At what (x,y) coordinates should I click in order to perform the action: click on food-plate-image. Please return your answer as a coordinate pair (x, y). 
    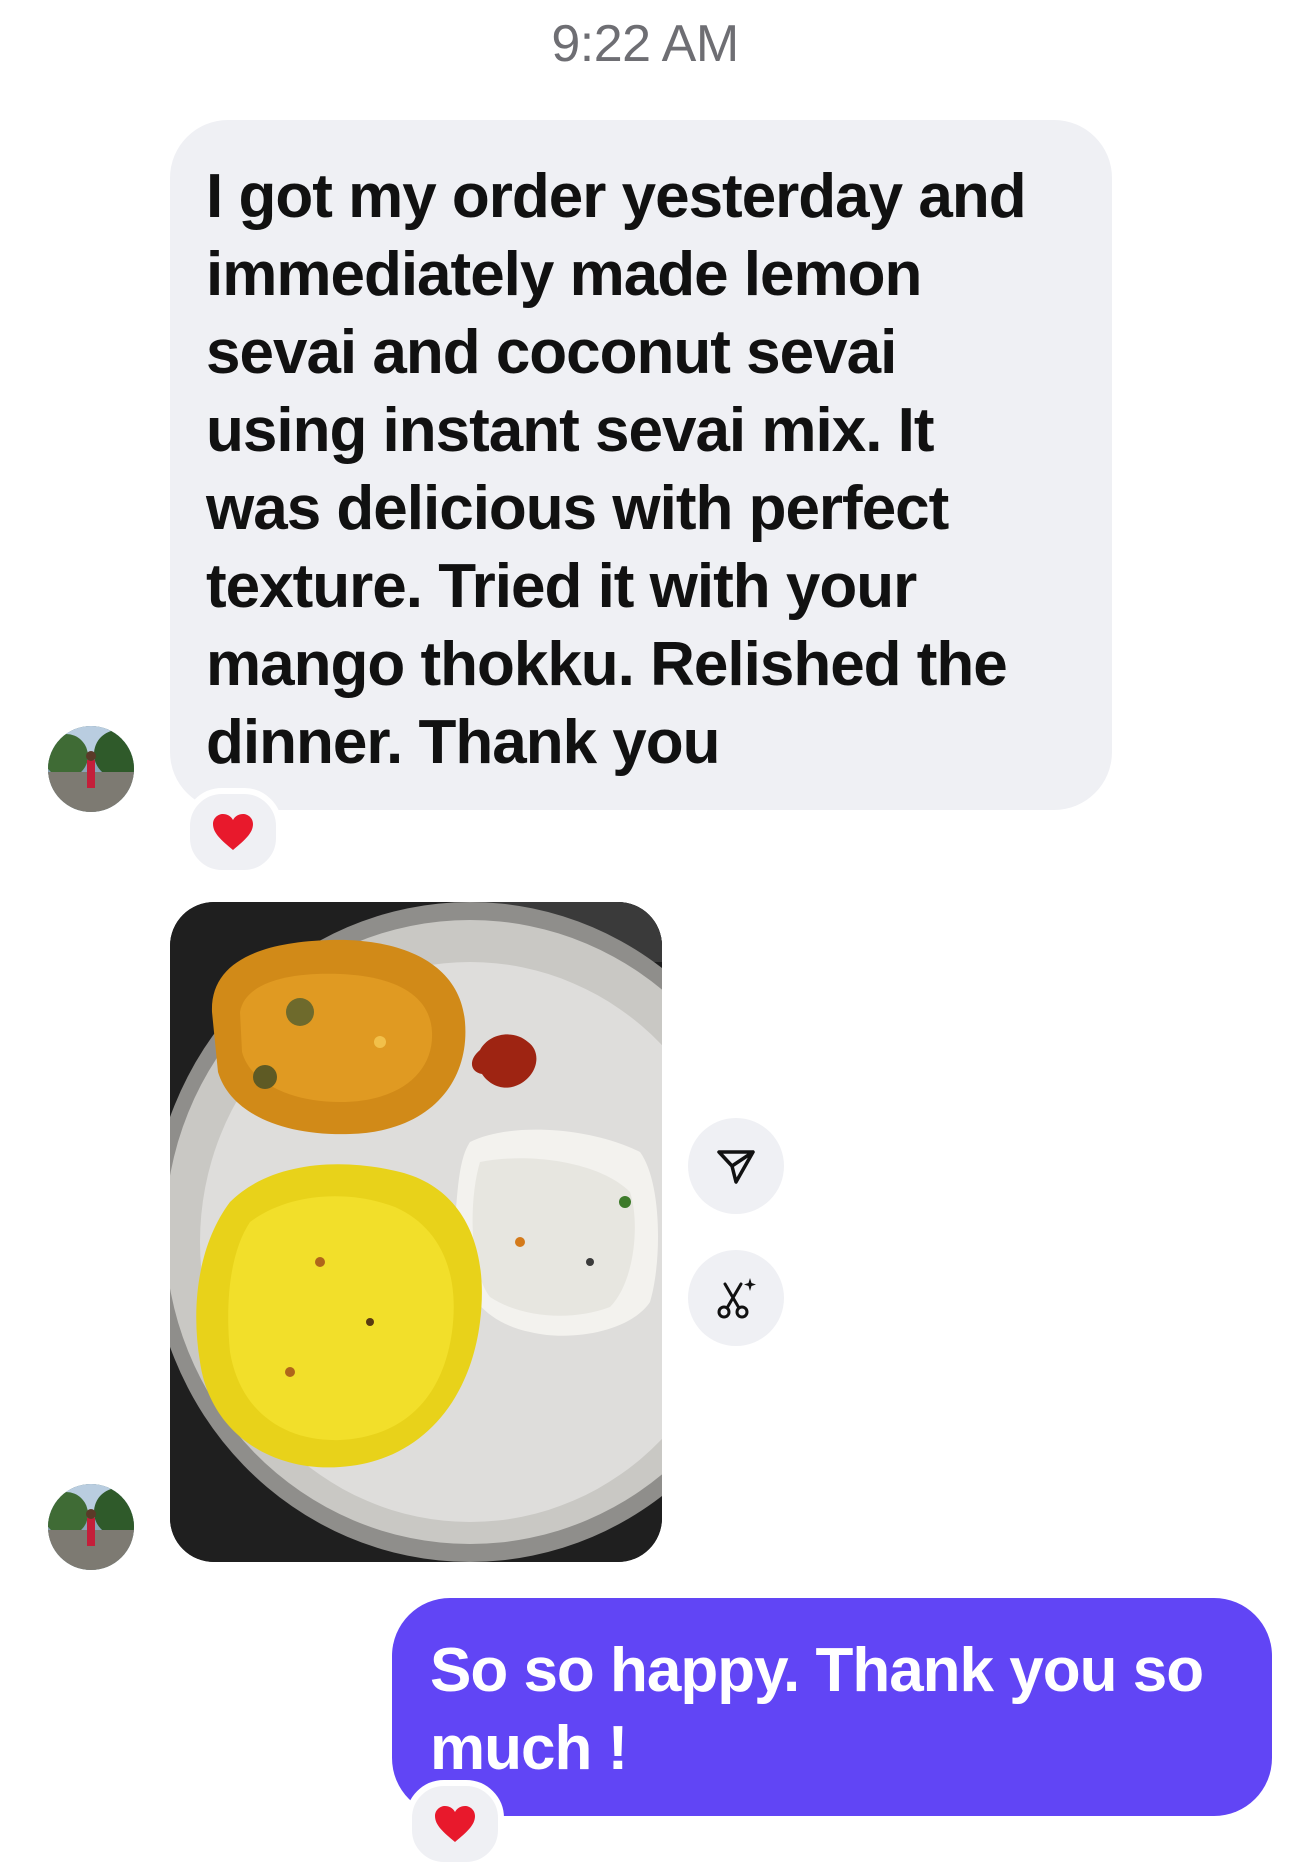
    Looking at the image, I should click on (416, 1232).